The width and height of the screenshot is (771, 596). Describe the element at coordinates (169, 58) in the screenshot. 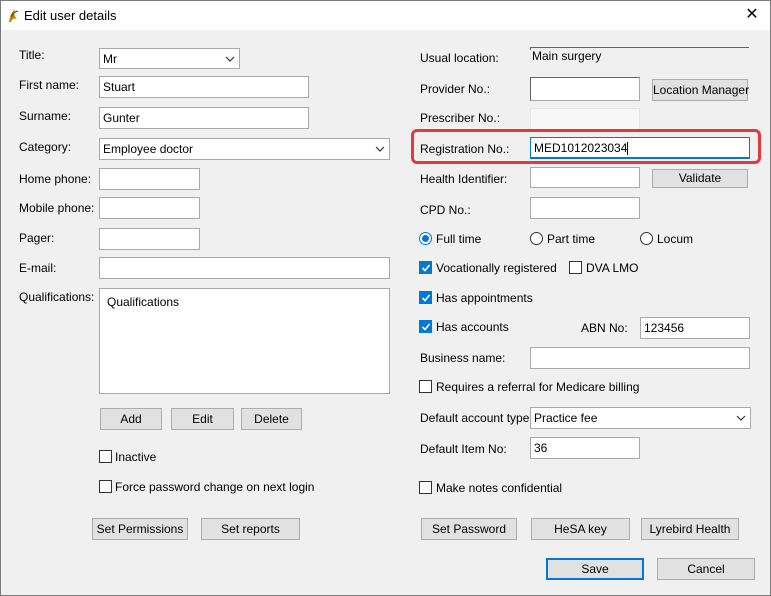

I see `title-select: Mr` at that location.